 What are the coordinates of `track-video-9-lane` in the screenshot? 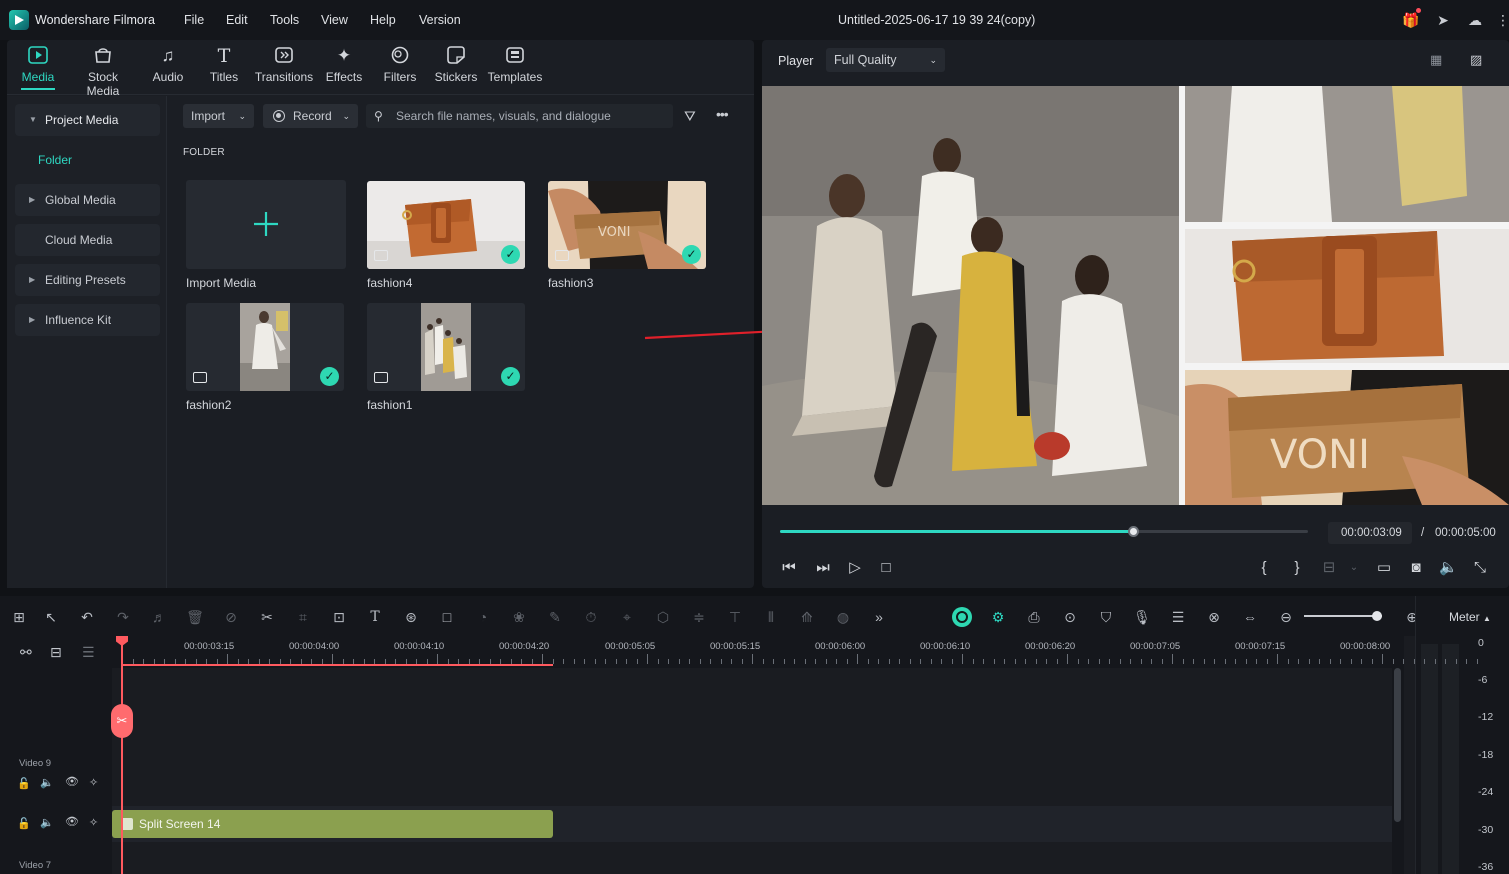 It's located at (752, 737).